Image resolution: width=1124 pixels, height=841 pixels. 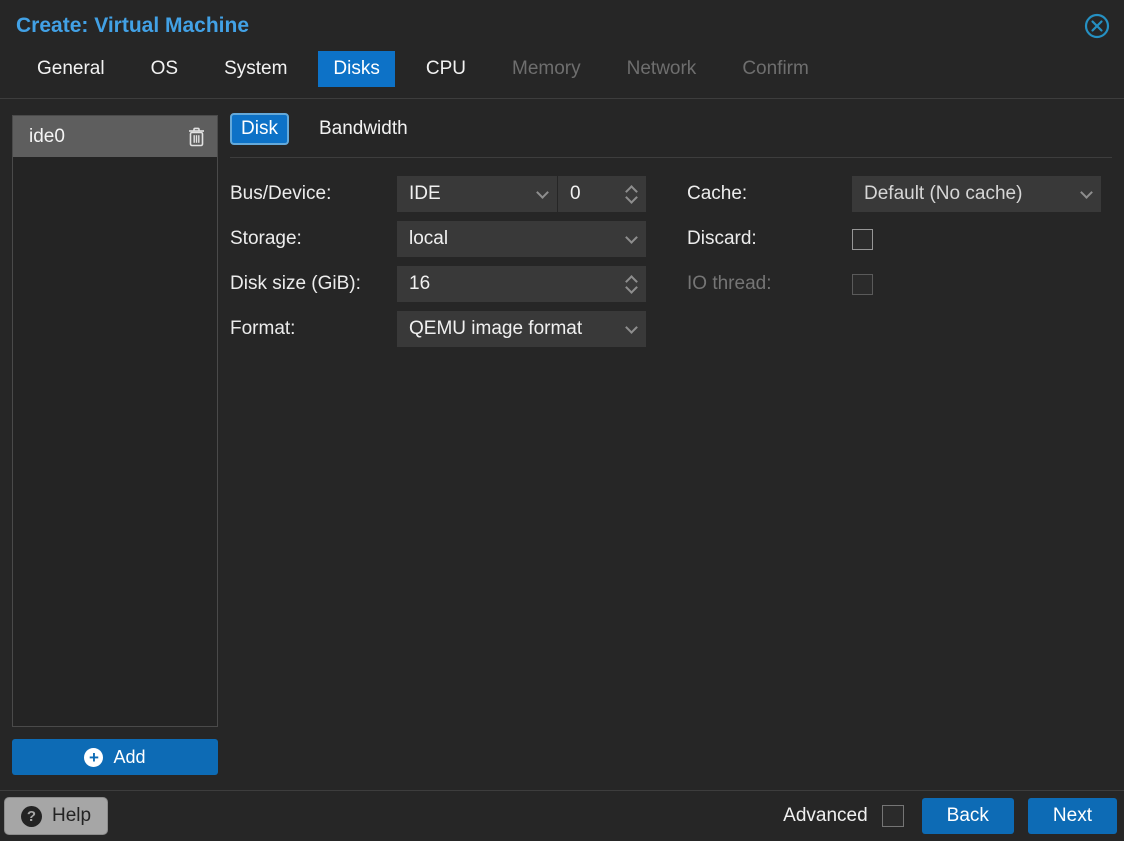 What do you see at coordinates (892, 816) in the screenshot?
I see `advanced-checkbox` at bounding box center [892, 816].